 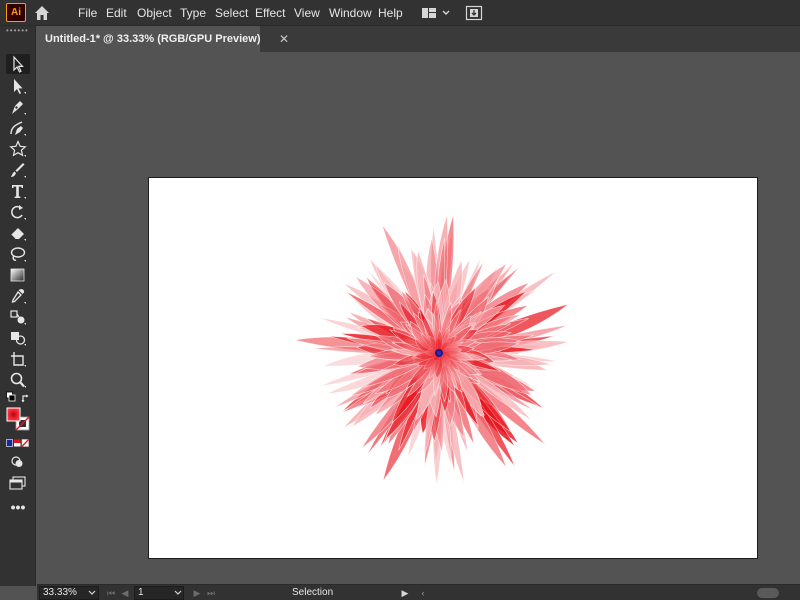 I want to click on screen-mode-icon, so click(x=18, y=483).